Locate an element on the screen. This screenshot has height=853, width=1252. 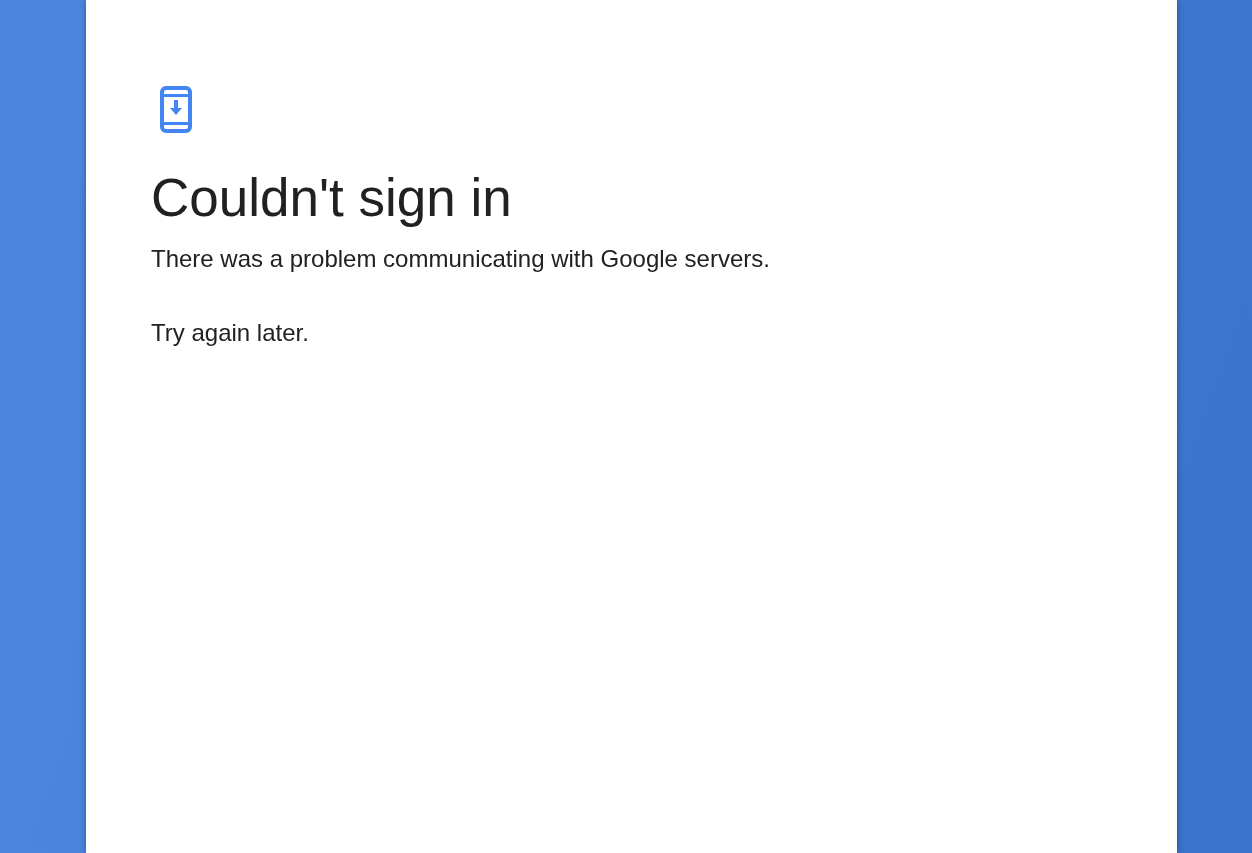
message-text: Try again later. is located at coordinates (230, 333).